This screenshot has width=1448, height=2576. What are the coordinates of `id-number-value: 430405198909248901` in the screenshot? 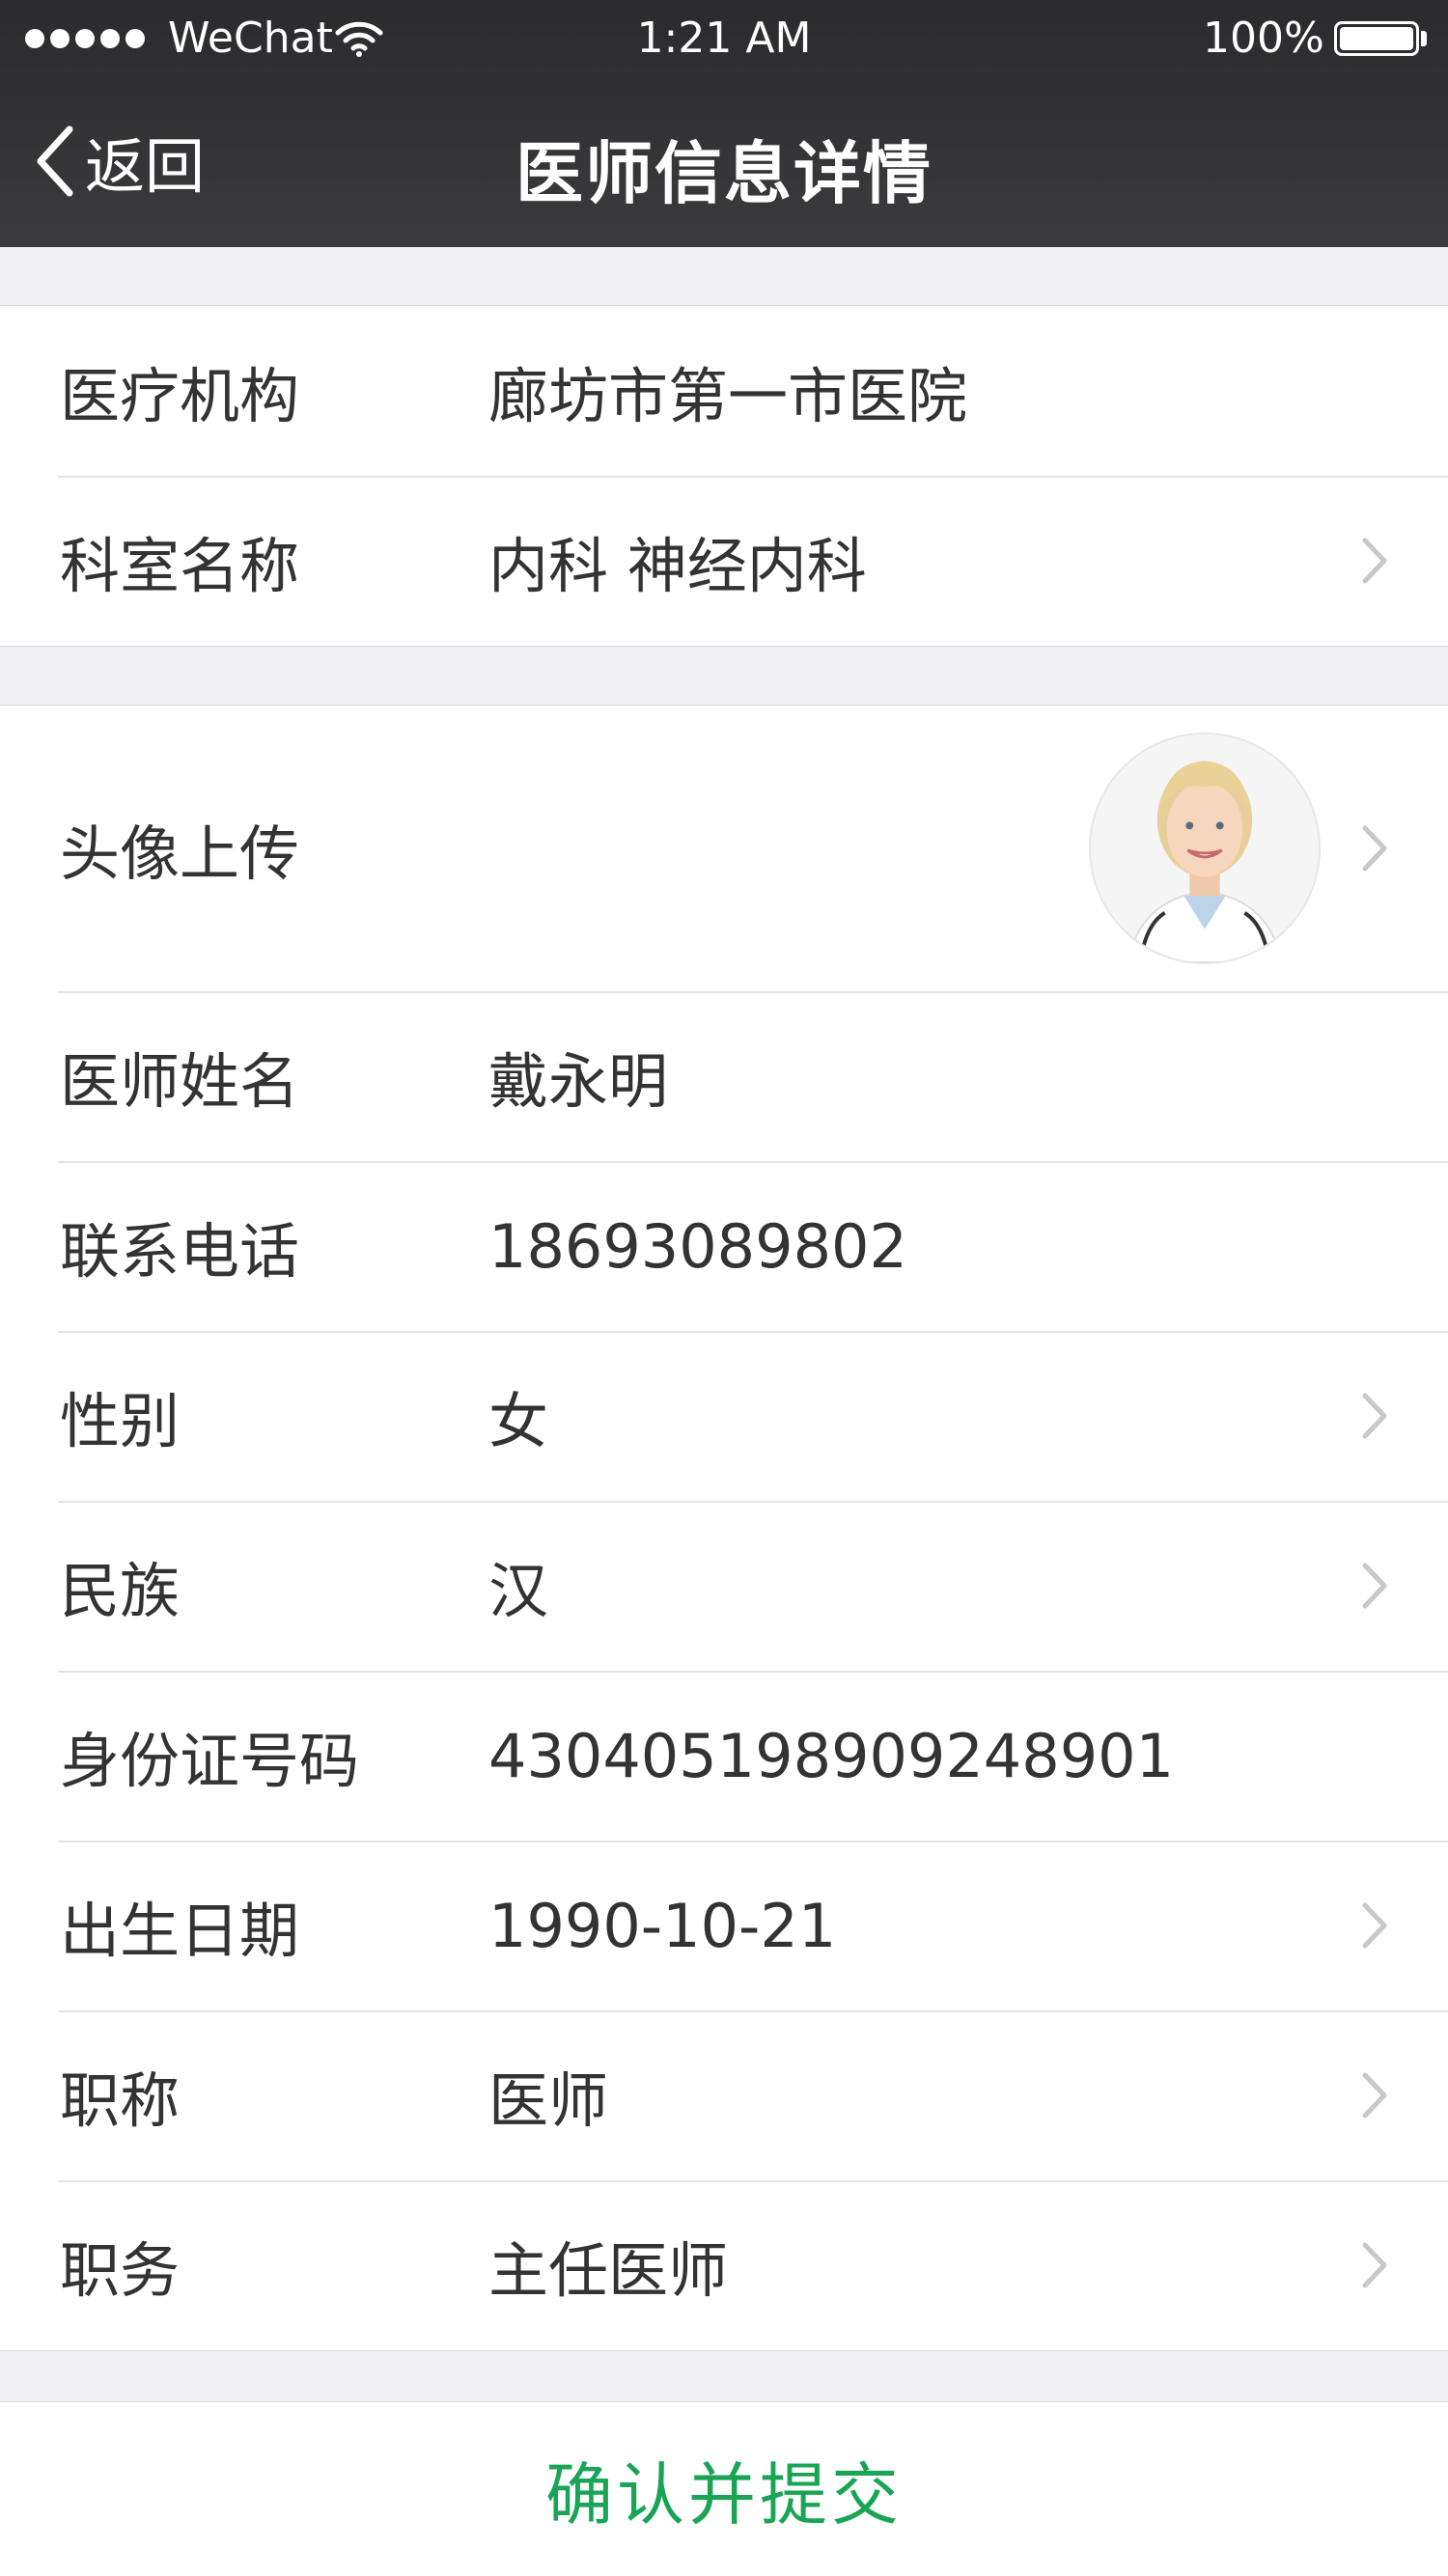 It's located at (831, 1756).